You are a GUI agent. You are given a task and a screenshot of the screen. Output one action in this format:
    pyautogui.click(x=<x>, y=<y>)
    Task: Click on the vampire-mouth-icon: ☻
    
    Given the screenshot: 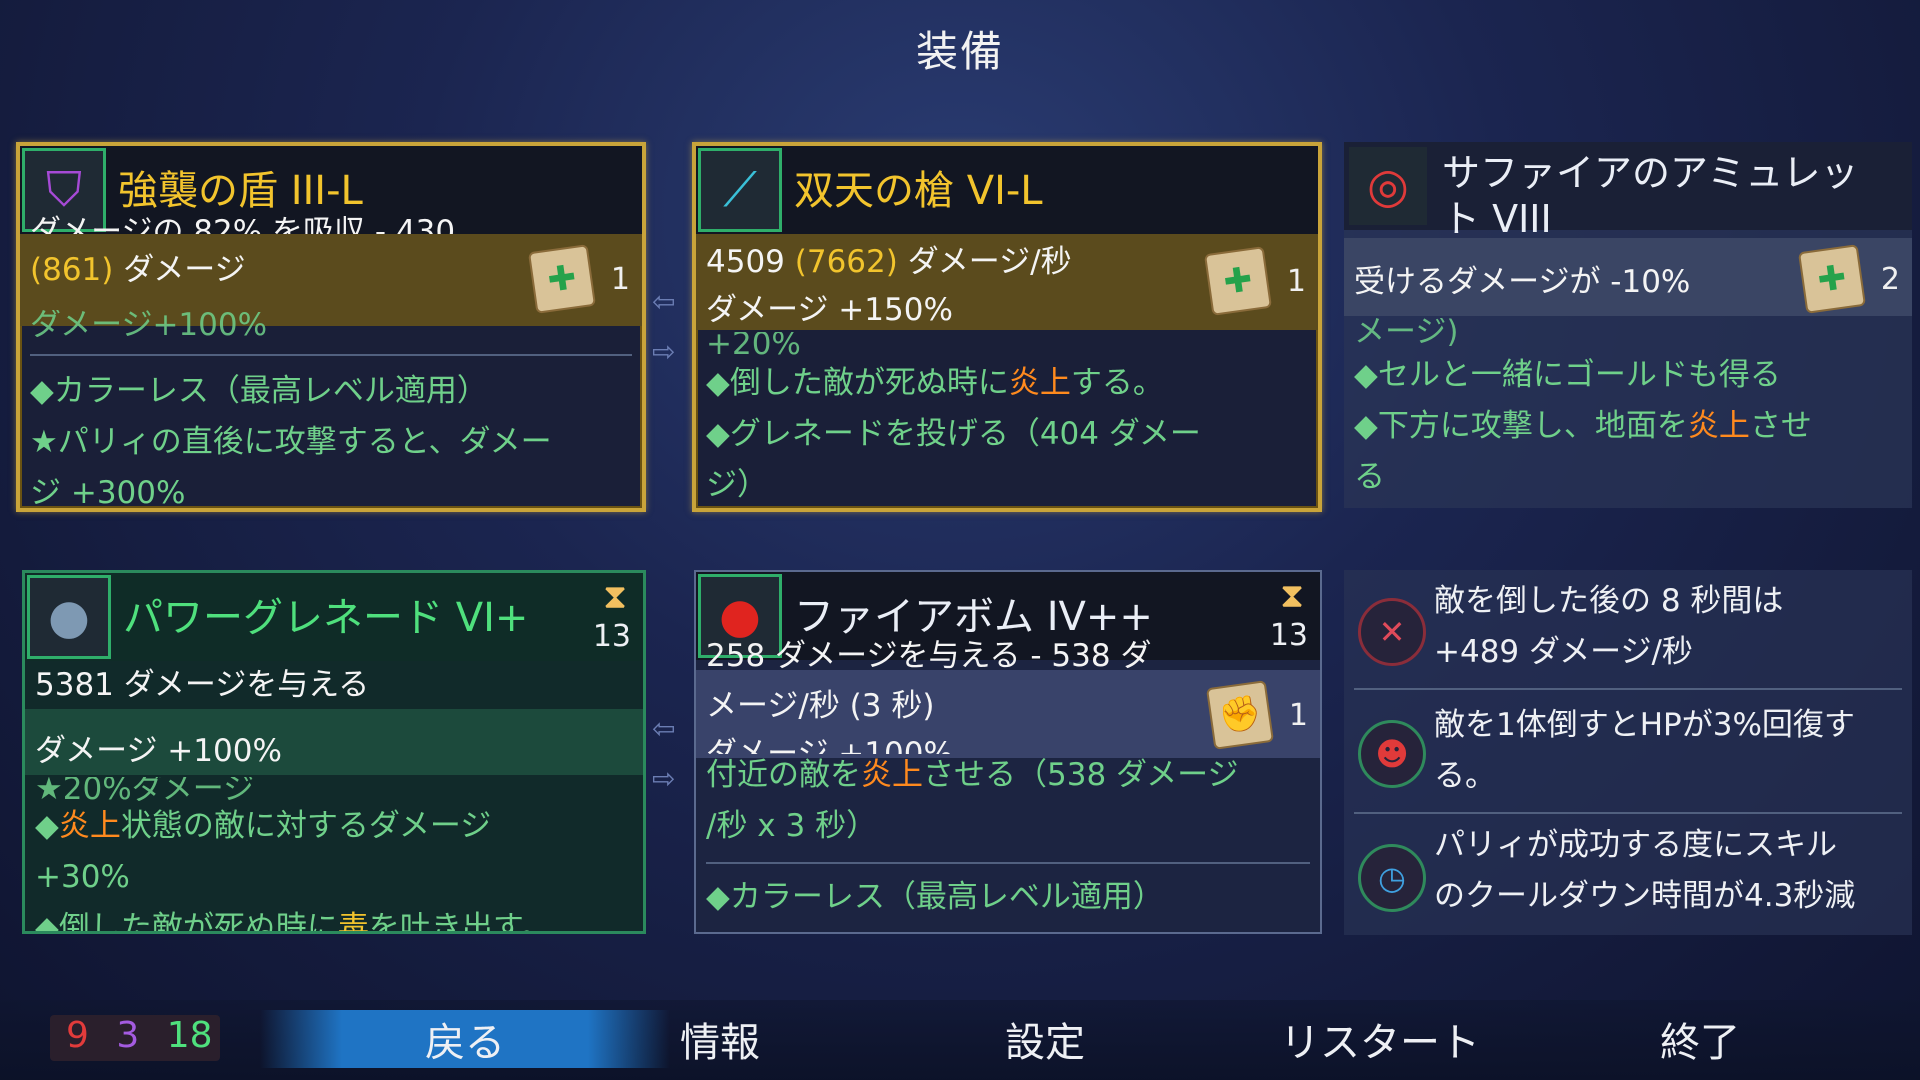 What is the action you would take?
    pyautogui.click(x=1392, y=754)
    